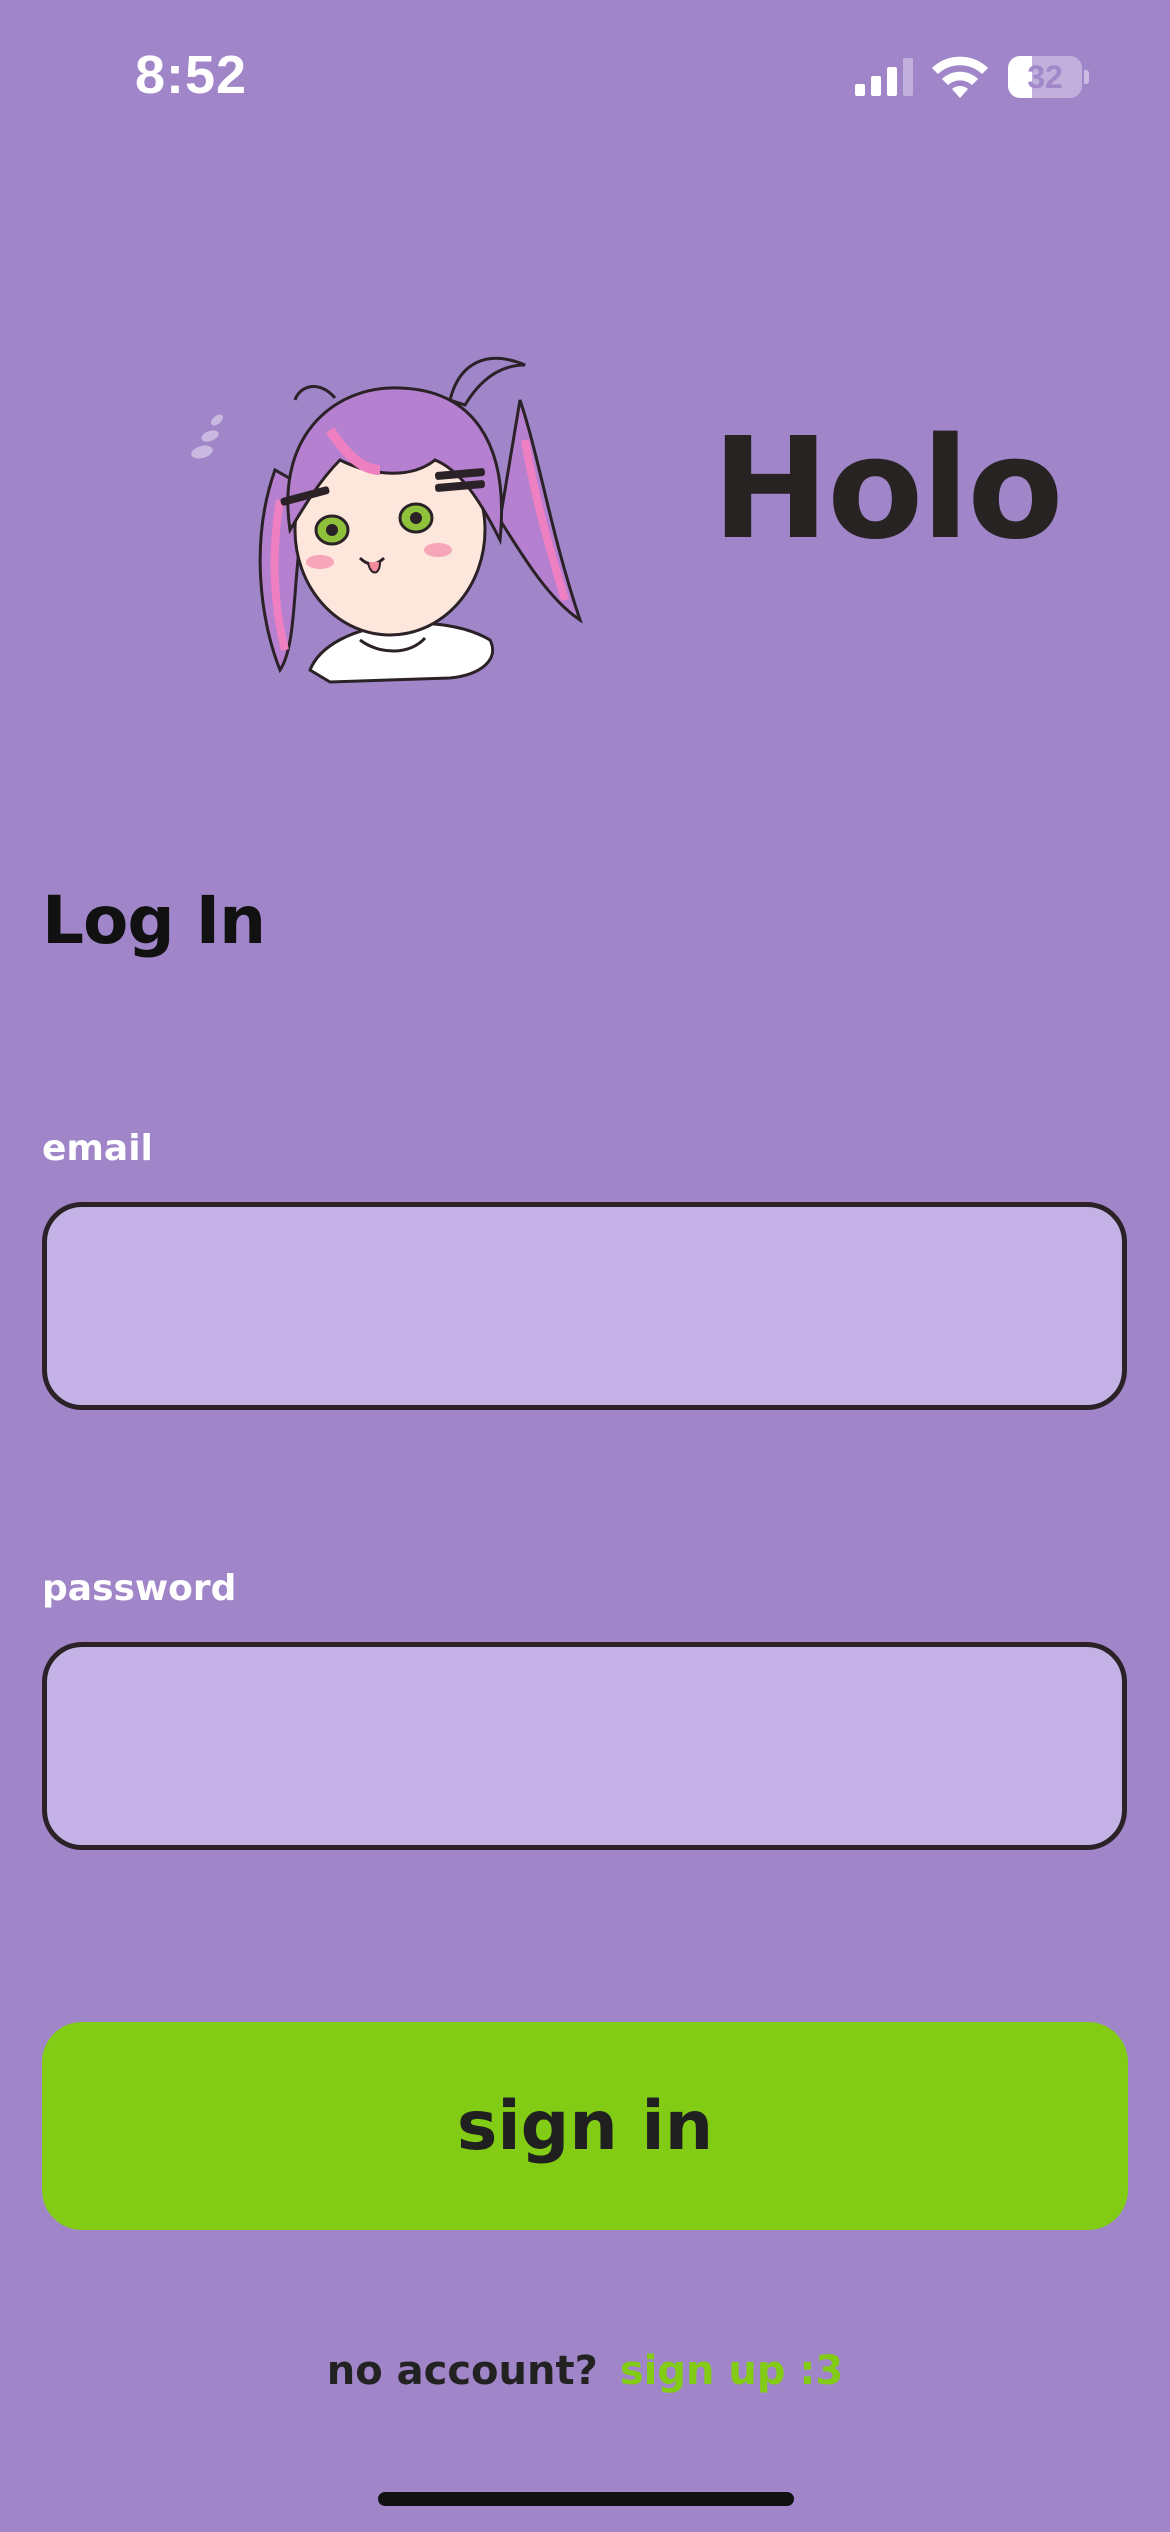  I want to click on anime-girl-mascot-illustration, so click(387, 520).